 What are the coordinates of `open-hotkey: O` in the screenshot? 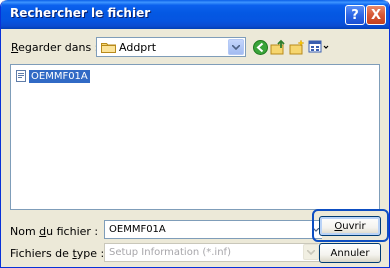 It's located at (338, 226).